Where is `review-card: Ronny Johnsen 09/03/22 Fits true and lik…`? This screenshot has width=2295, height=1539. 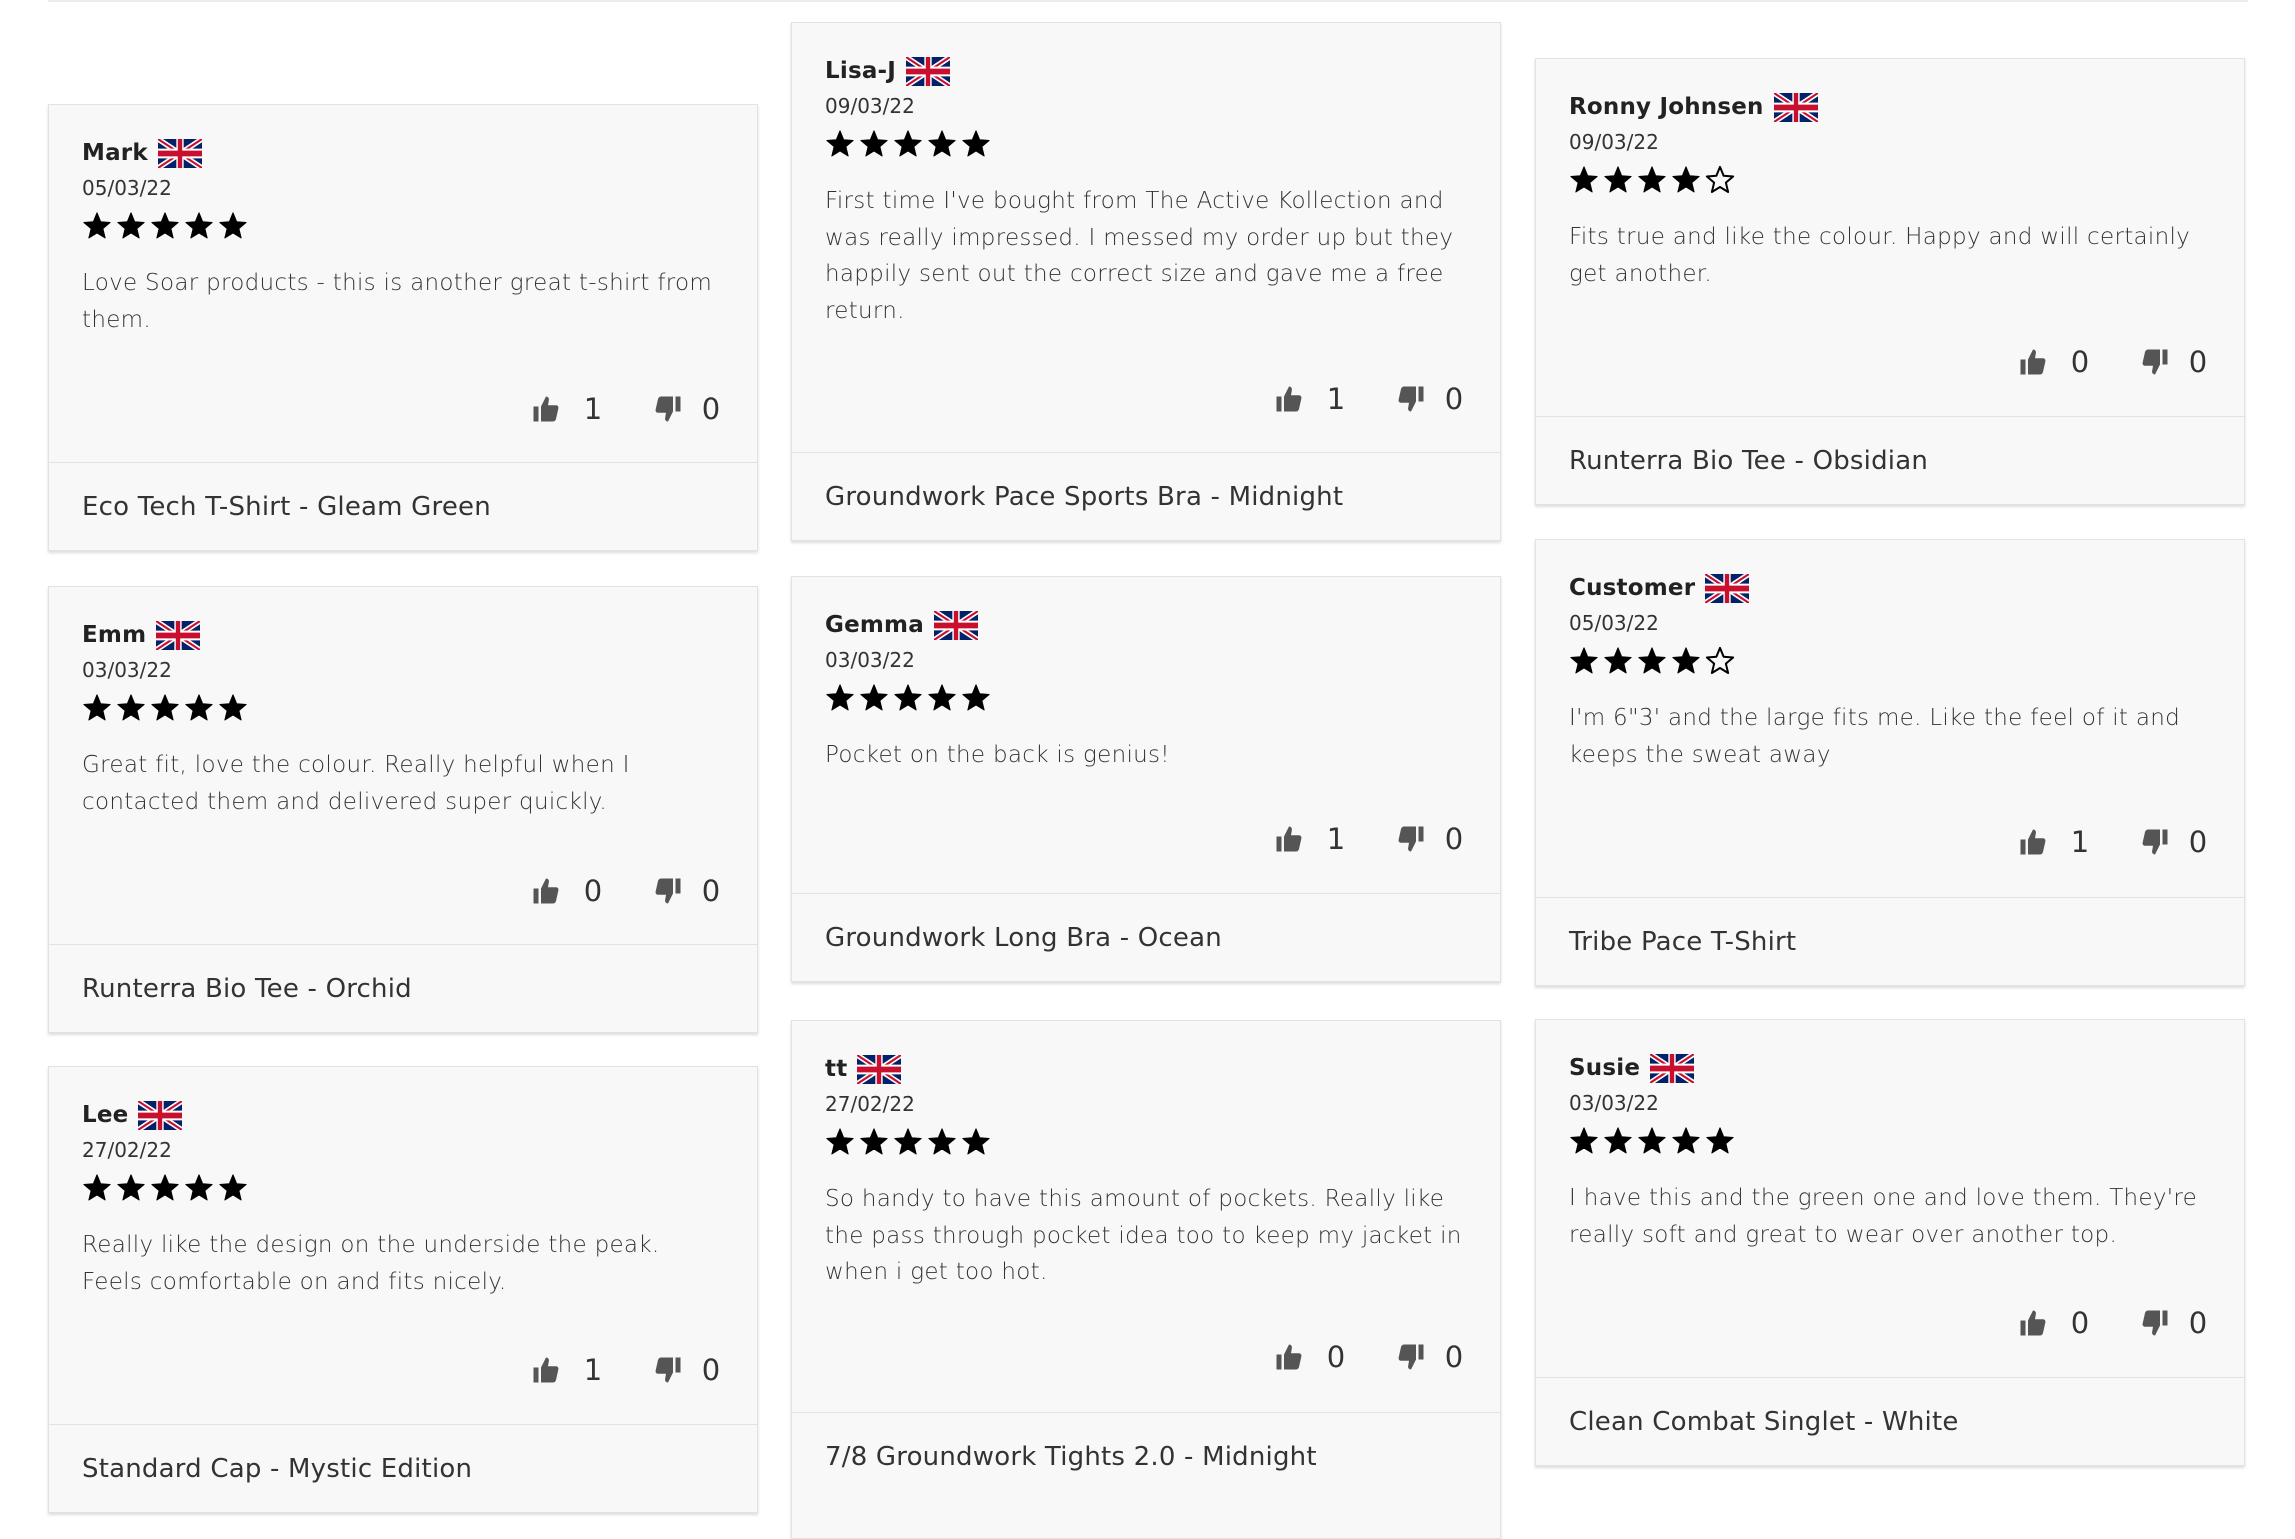
review-card: Ronny Johnsen 09/03/22 Fits true and lik… is located at coordinates (1890, 281).